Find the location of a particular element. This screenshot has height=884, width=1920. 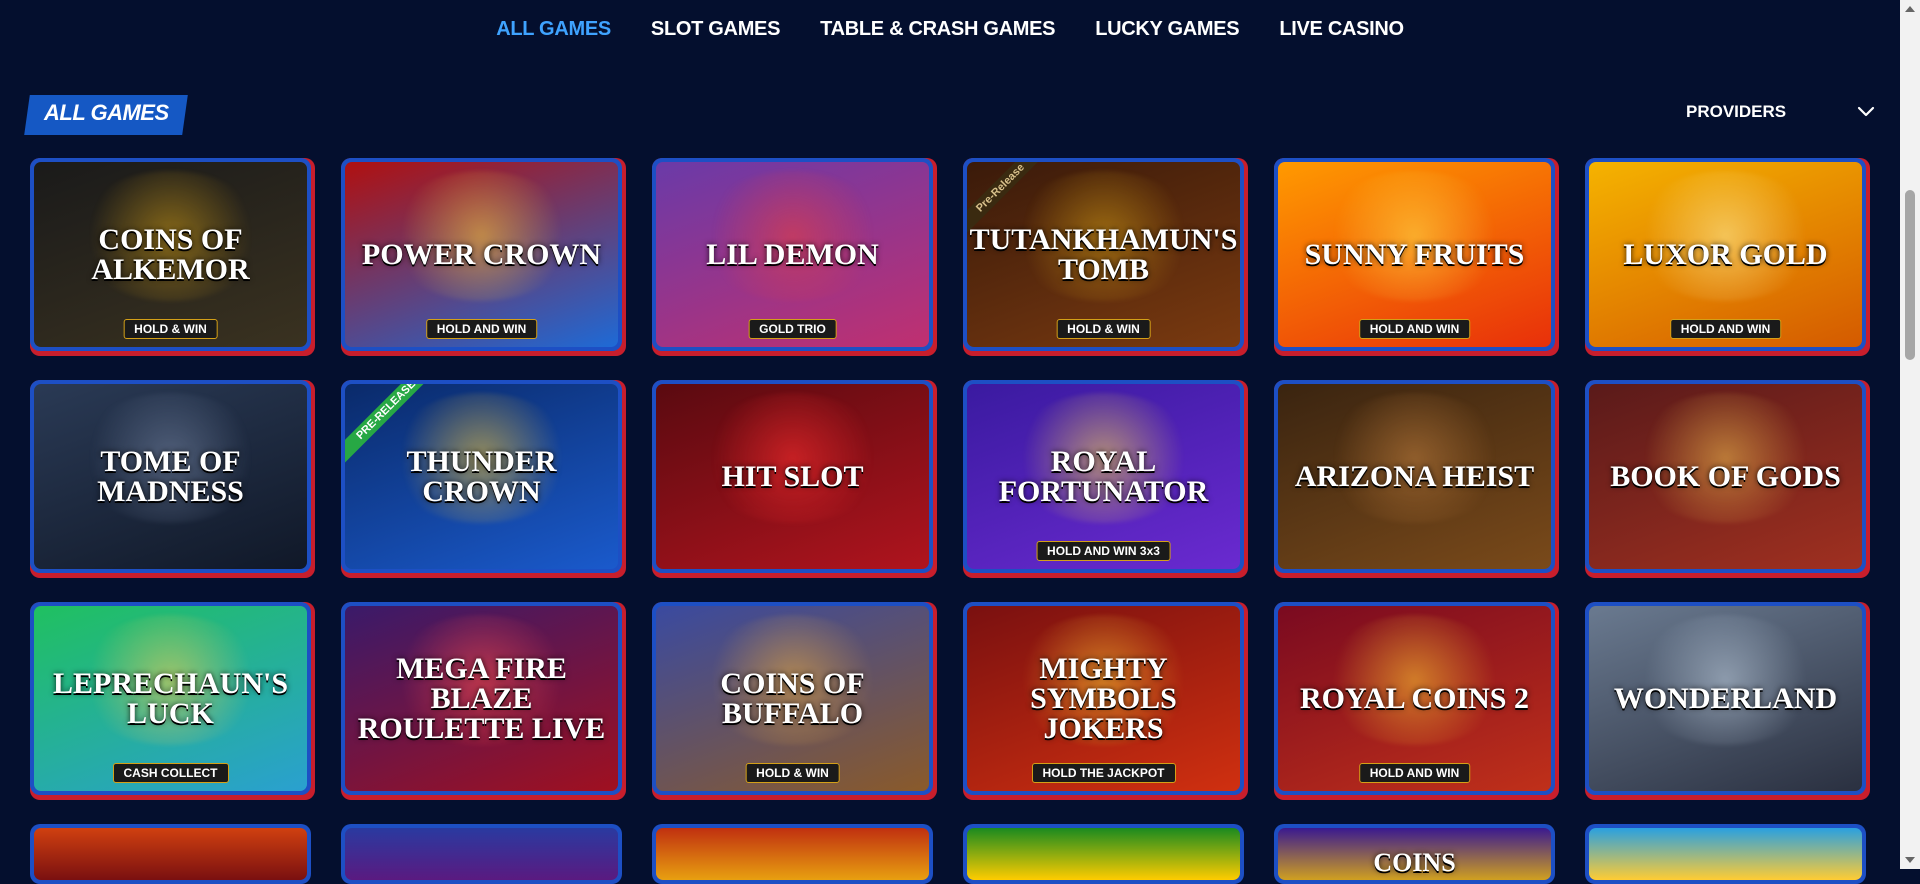

game-title: Wonderland is located at coordinates (1725, 698).